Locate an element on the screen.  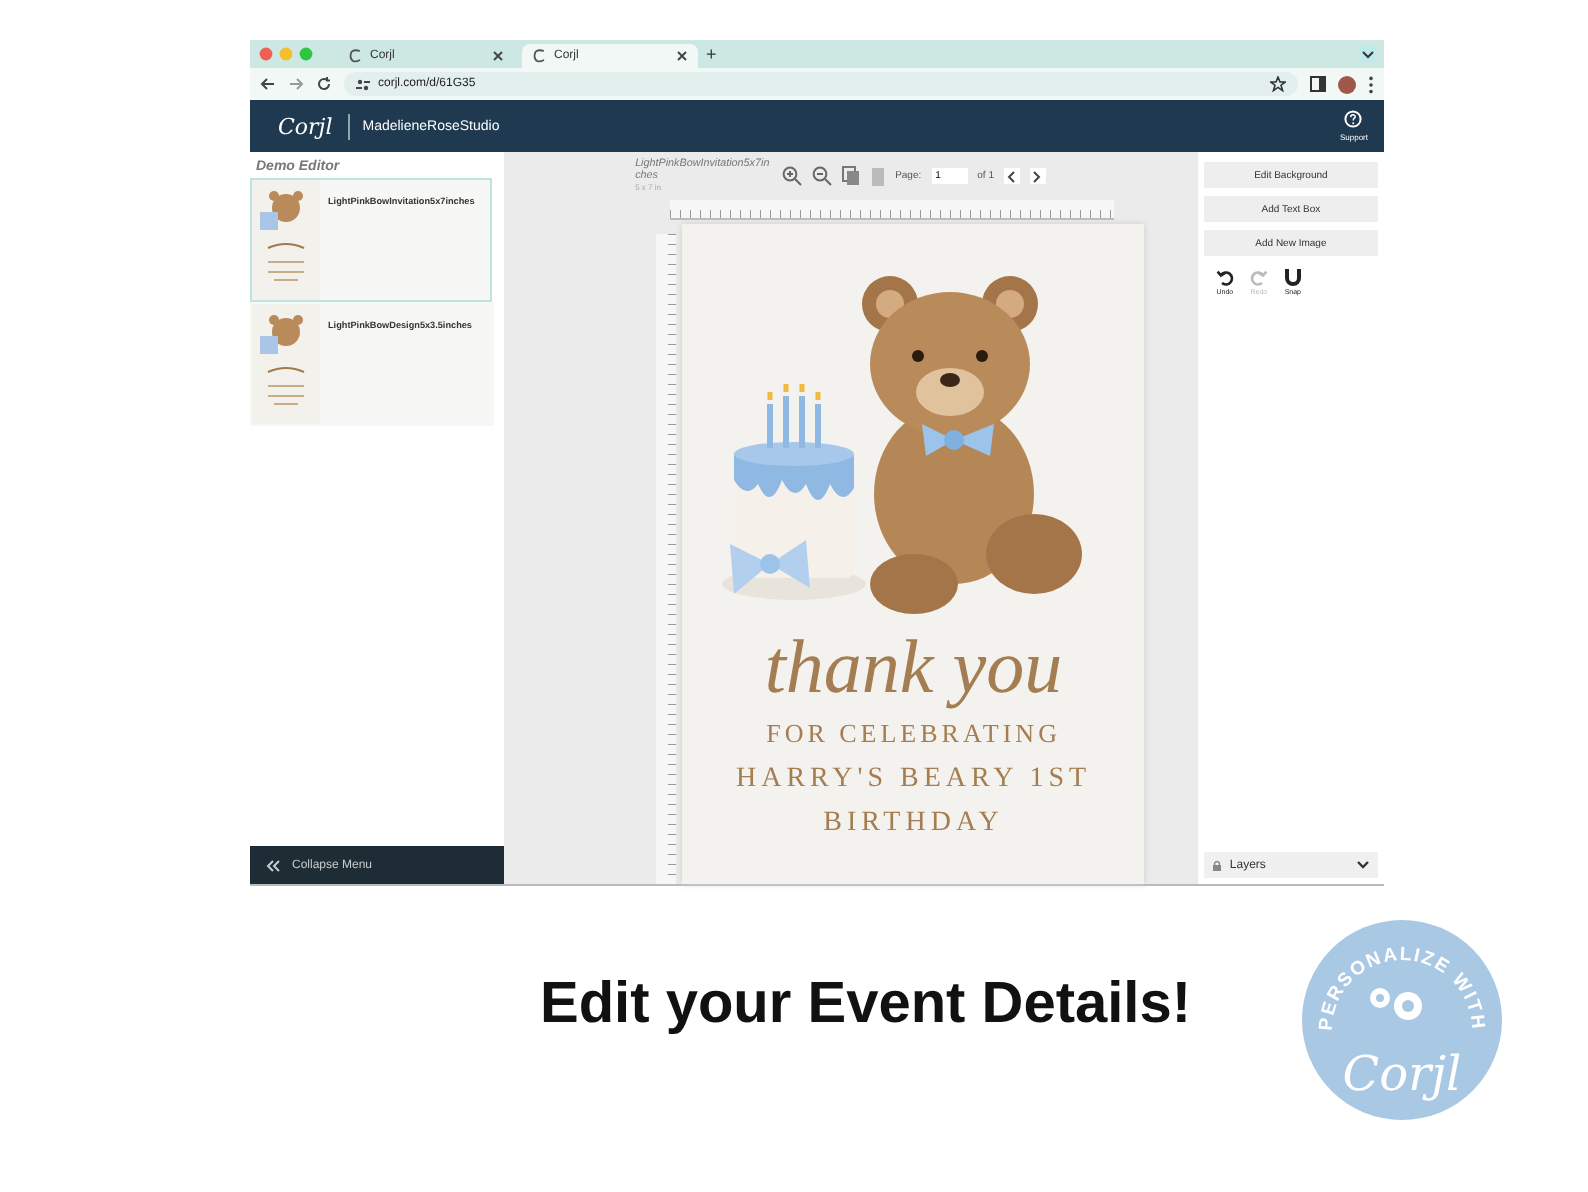
window-controls-icon is located at coordinates (288, 54).